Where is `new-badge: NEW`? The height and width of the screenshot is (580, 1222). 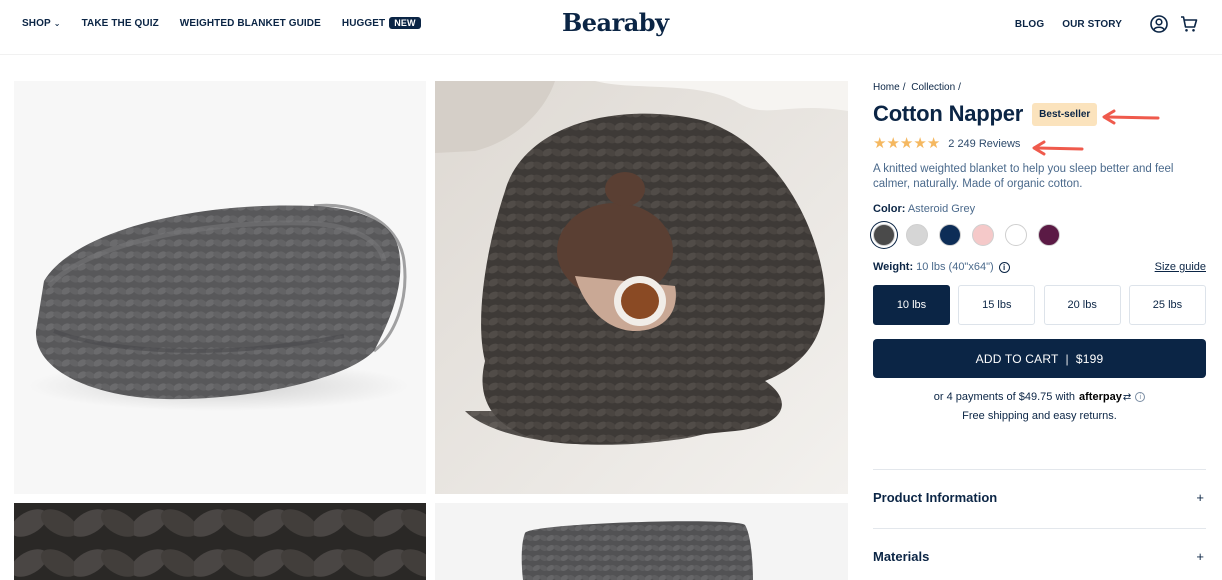
new-badge: NEW is located at coordinates (405, 23).